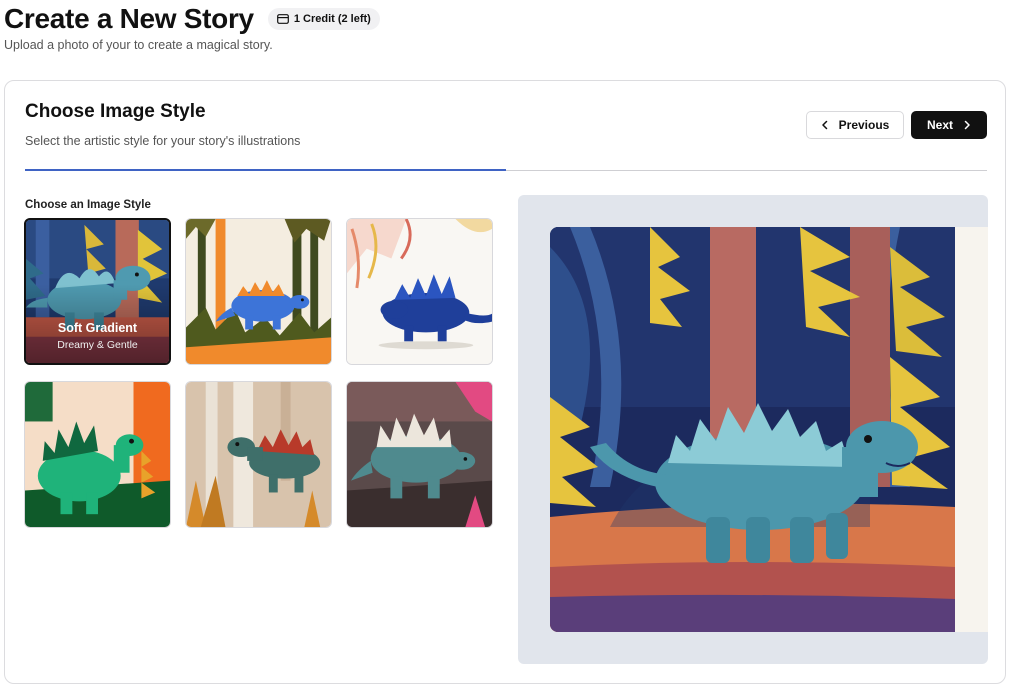 Image resolution: width=1024 pixels, height=696 pixels. I want to click on page-title: Create a New Story, so click(129, 18).